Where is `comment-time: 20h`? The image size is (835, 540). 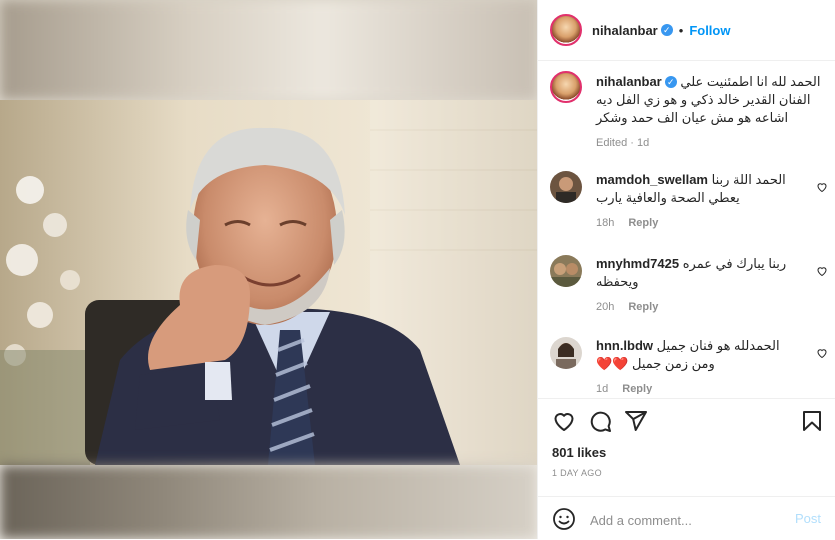 comment-time: 20h is located at coordinates (605, 307).